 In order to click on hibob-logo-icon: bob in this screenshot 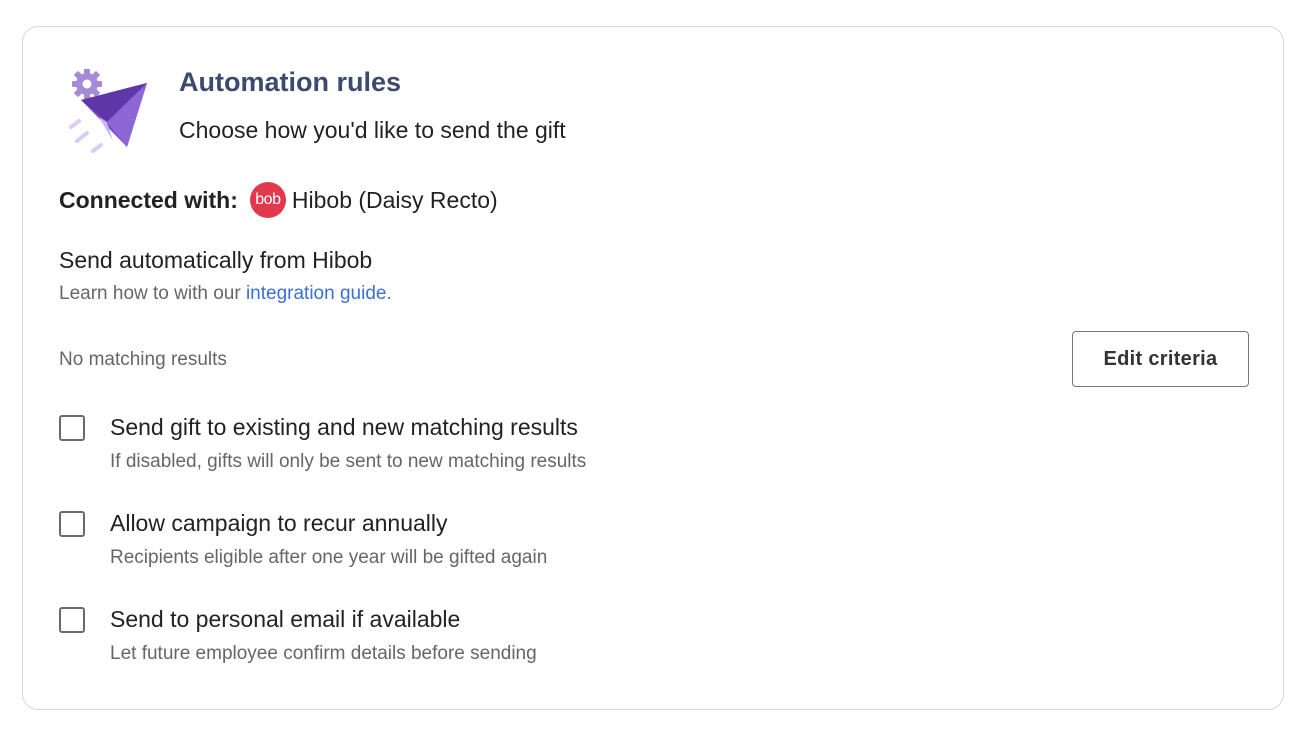, I will do `click(267, 200)`.